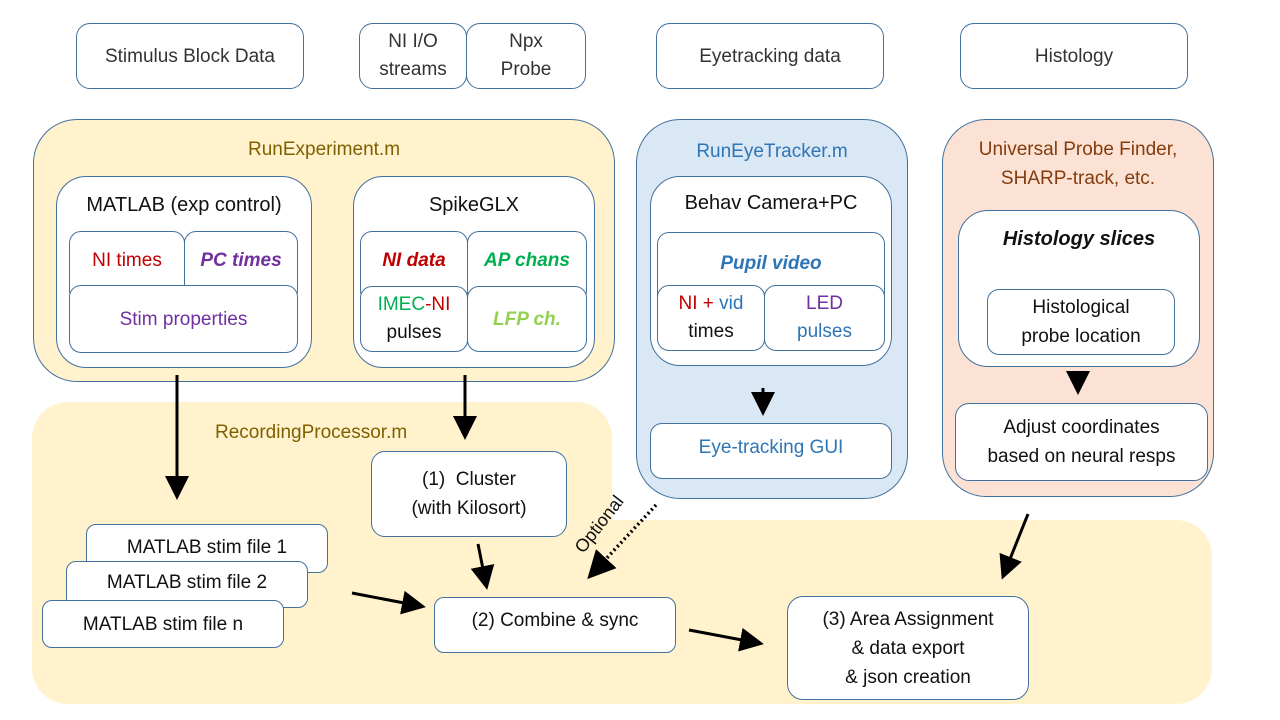 This screenshot has height=720, width=1280. What do you see at coordinates (622, 541) in the screenshot?
I see `arrow-optional-eye-to-combine` at bounding box center [622, 541].